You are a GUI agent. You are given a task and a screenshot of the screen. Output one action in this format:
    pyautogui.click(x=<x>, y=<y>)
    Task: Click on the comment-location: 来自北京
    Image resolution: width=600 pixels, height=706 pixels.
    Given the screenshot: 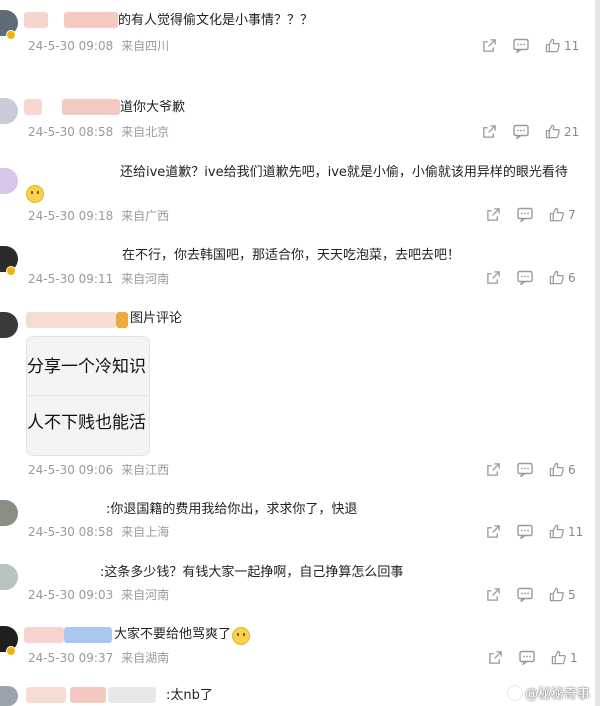 What is the action you would take?
    pyautogui.click(x=145, y=132)
    